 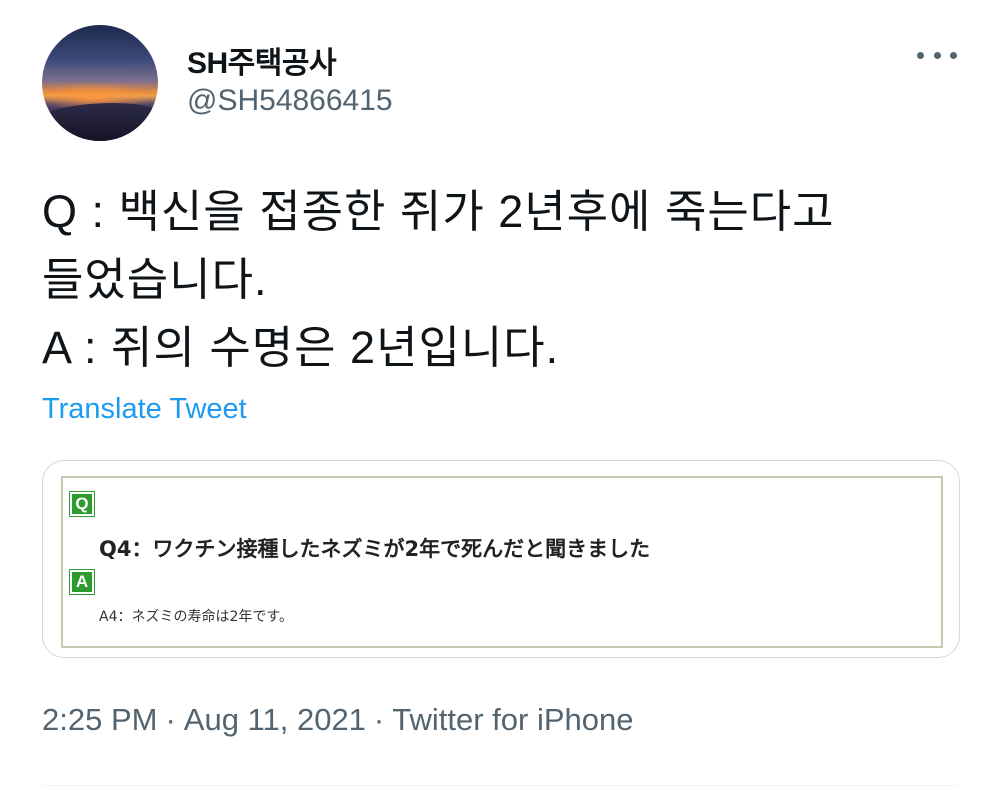 I want to click on question-text: Q4：ワクチン接種したネズミが2年で死んだと聞きました, so click(x=375, y=549).